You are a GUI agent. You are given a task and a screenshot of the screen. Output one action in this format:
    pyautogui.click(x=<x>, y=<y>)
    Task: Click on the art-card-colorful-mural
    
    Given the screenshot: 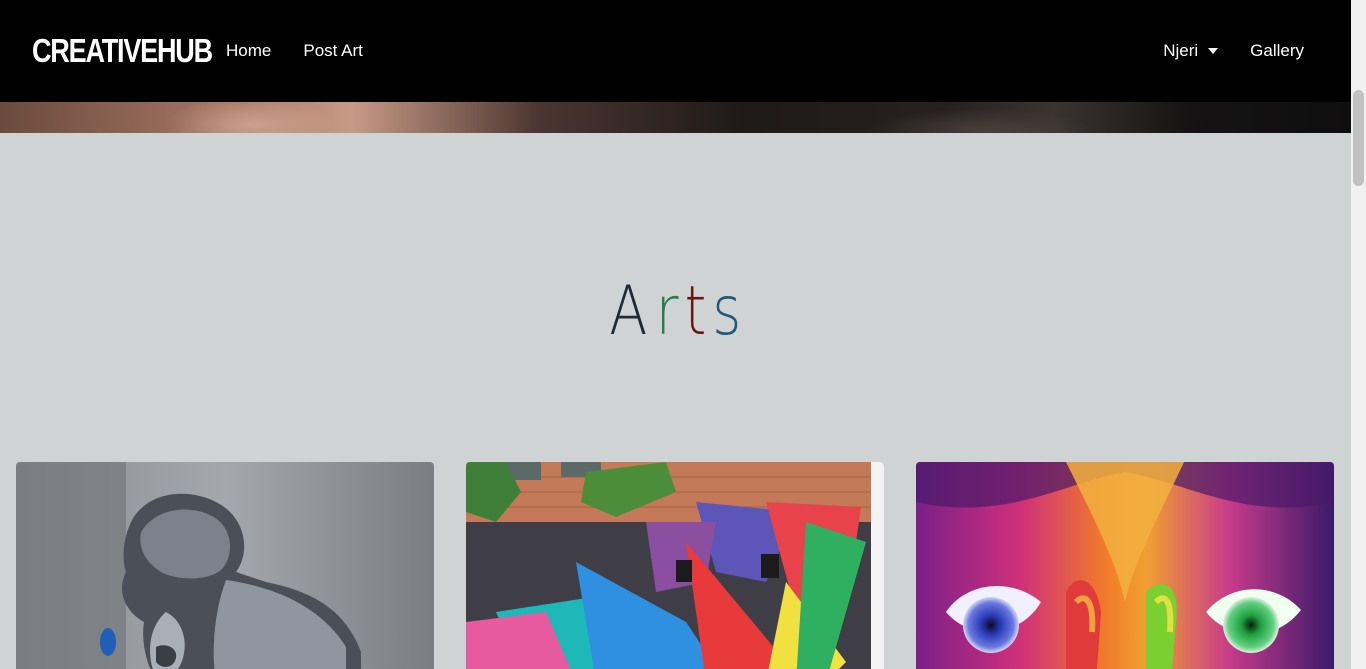 What is the action you would take?
    pyautogui.click(x=675, y=565)
    